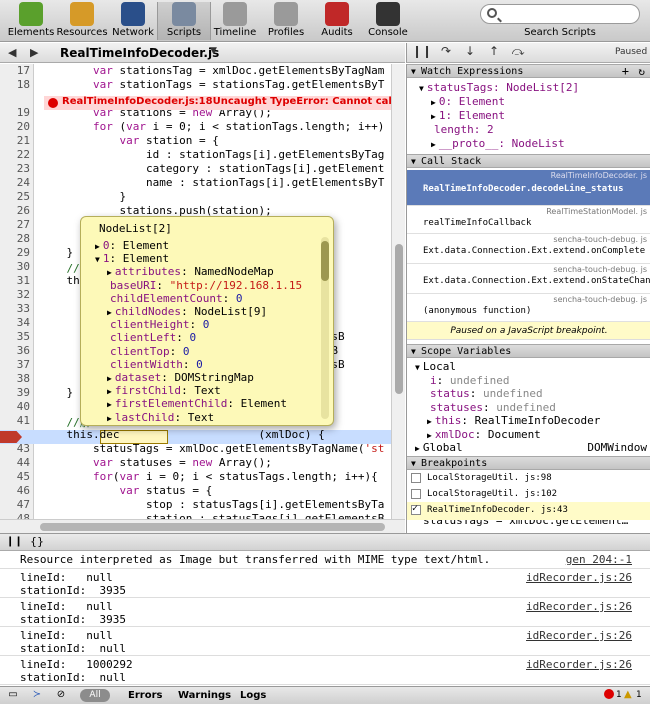  What do you see at coordinates (37, 696) in the screenshot?
I see `console-toggle-icon: ≻` at bounding box center [37, 696].